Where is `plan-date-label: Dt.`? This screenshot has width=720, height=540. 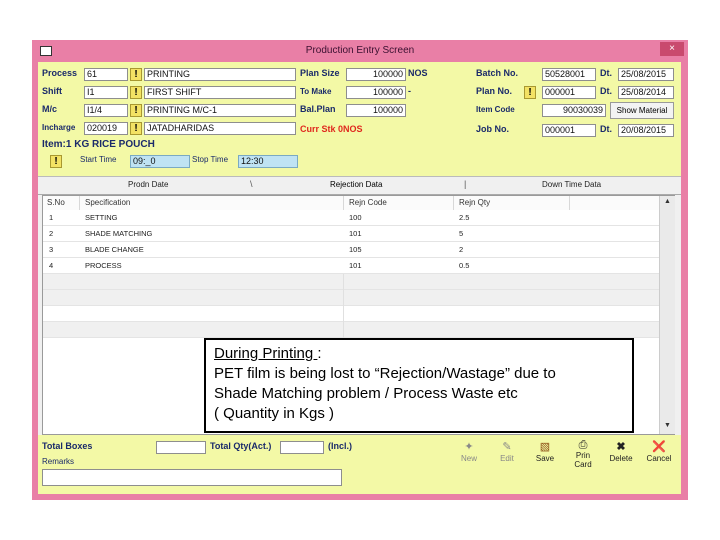
plan-date-label: Dt. is located at coordinates (606, 91).